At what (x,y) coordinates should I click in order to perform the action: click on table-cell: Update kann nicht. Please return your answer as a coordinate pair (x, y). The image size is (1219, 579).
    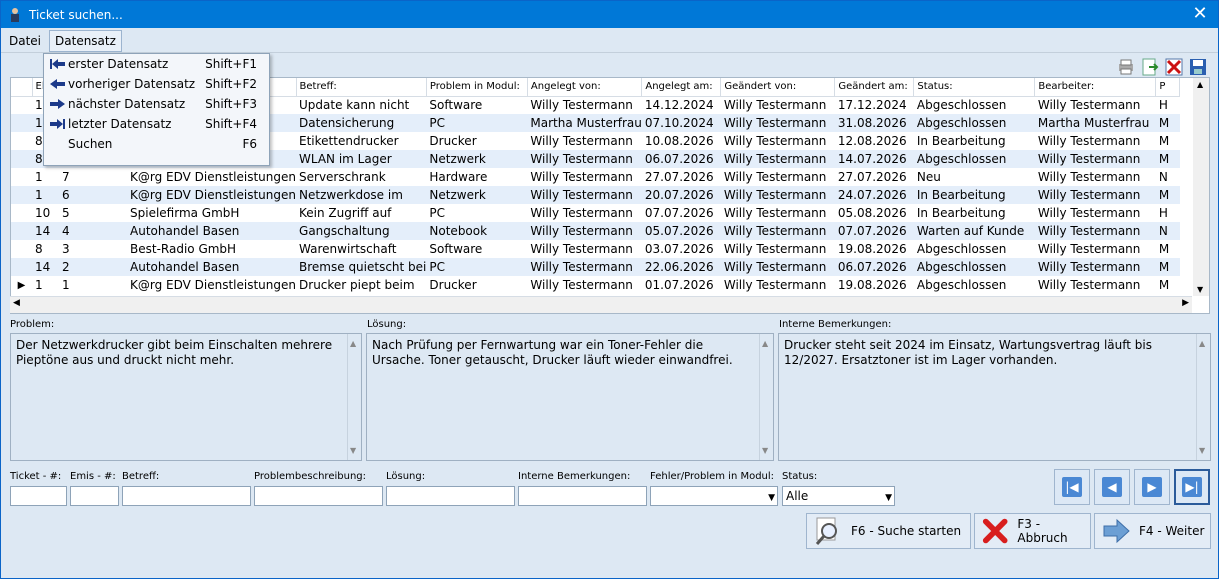
    Looking at the image, I should click on (361, 105).